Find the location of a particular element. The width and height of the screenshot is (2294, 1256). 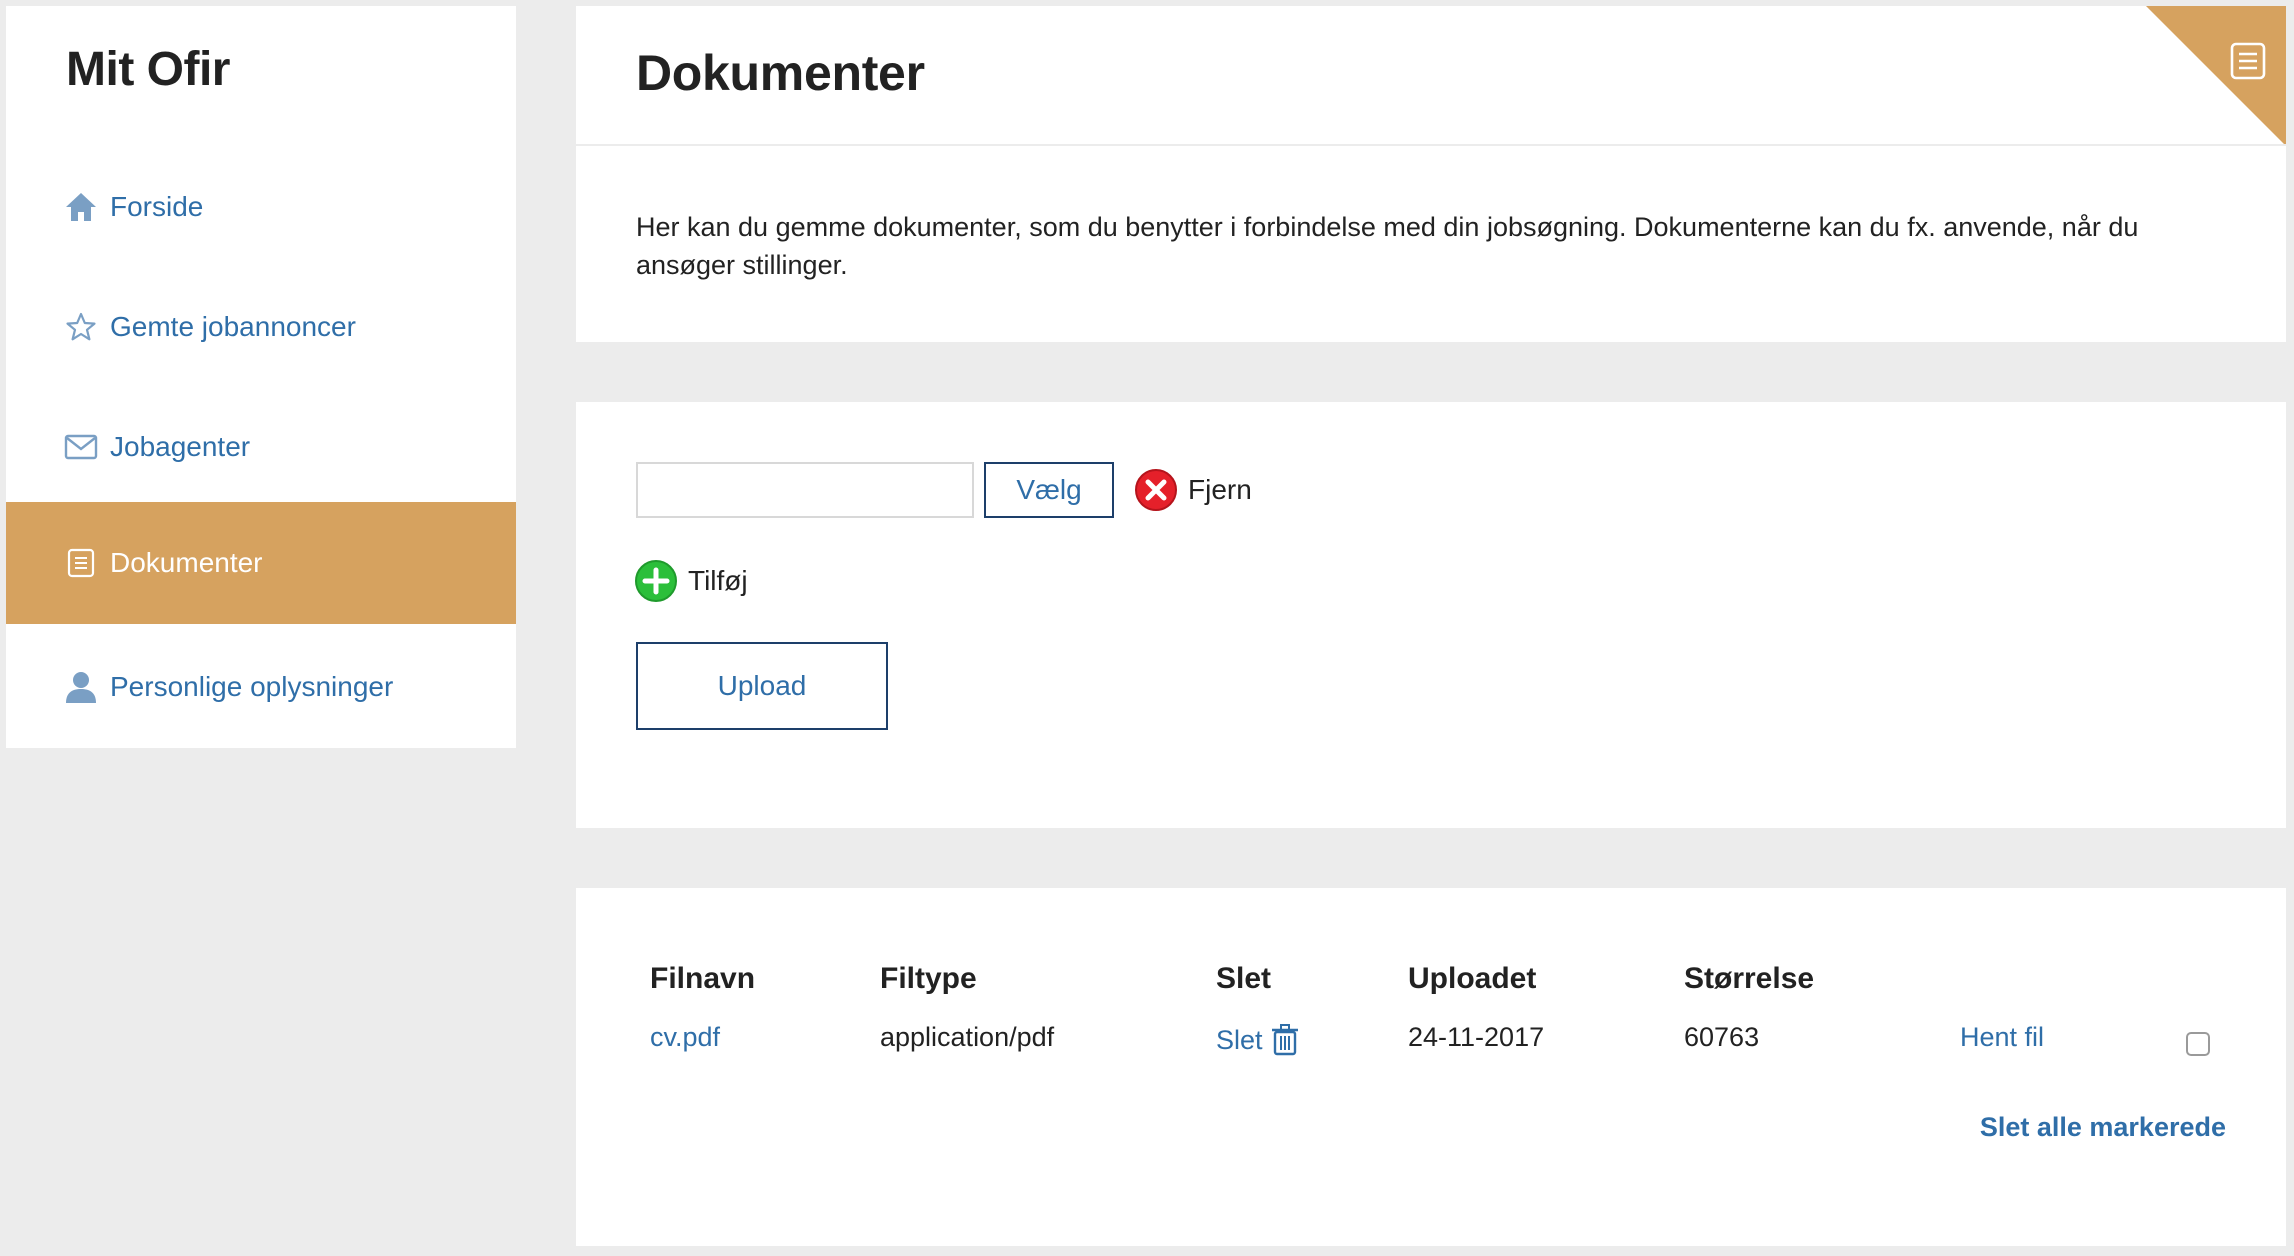

sidebar-item-label: Forside is located at coordinates (157, 206).